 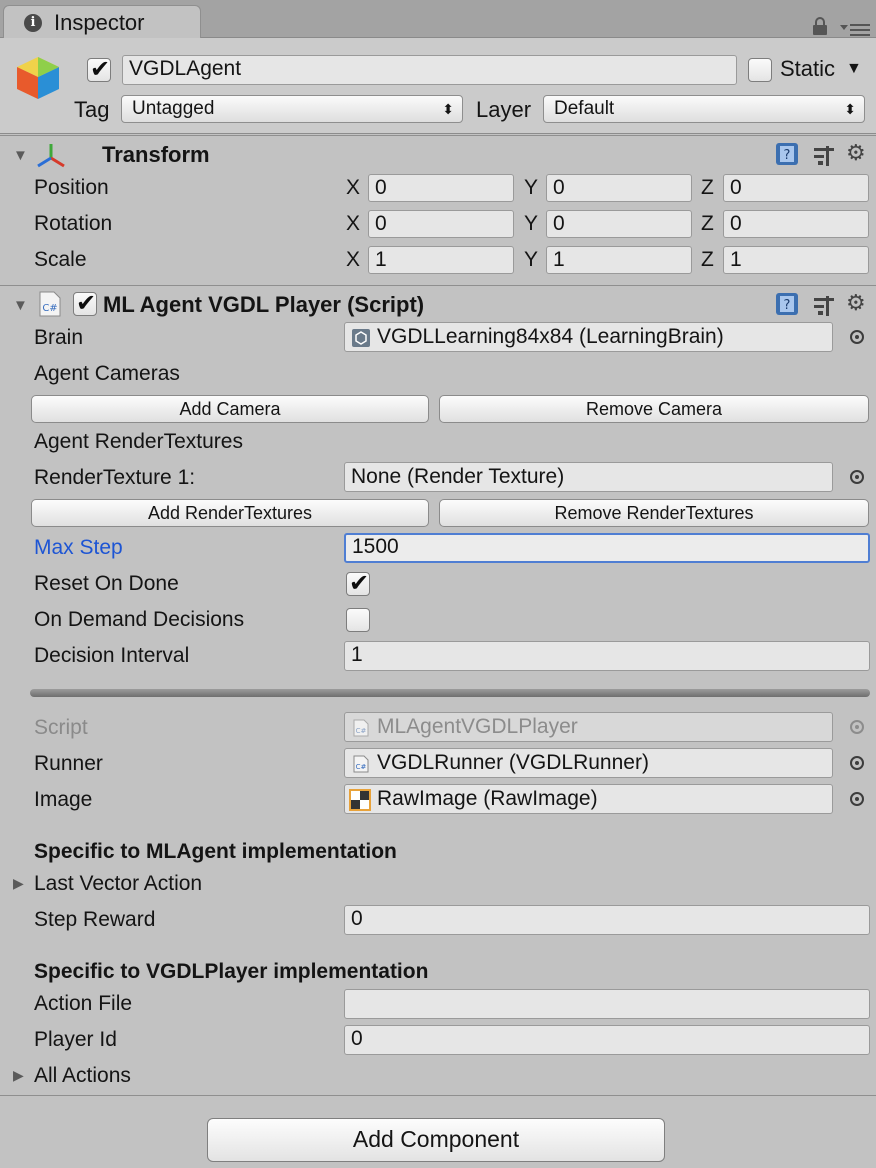 What do you see at coordinates (18, 883) in the screenshot?
I see `last-vector-action-foldout-icon: ▶` at bounding box center [18, 883].